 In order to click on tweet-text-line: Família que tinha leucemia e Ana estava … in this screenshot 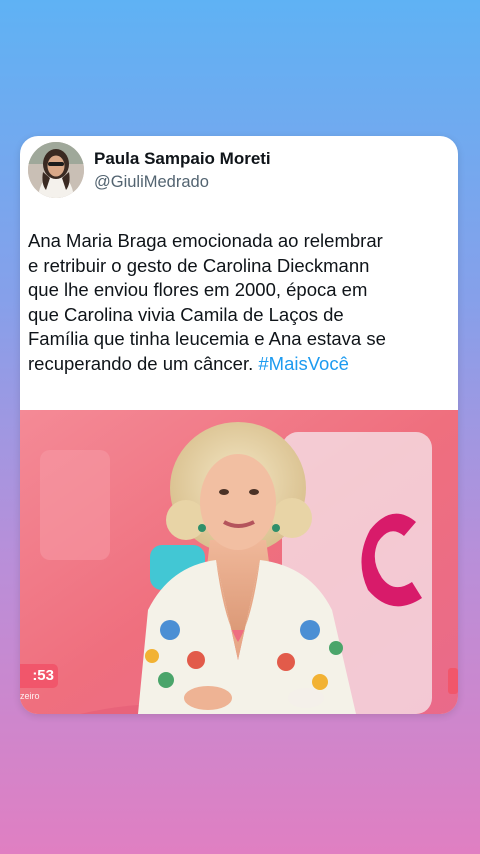, I will do `click(207, 338)`.